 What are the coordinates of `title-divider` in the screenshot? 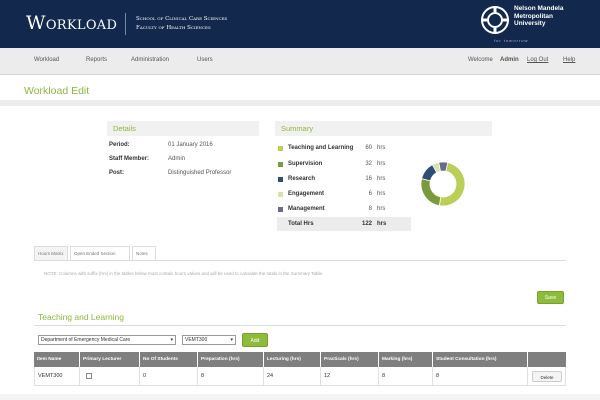 It's located at (300, 103).